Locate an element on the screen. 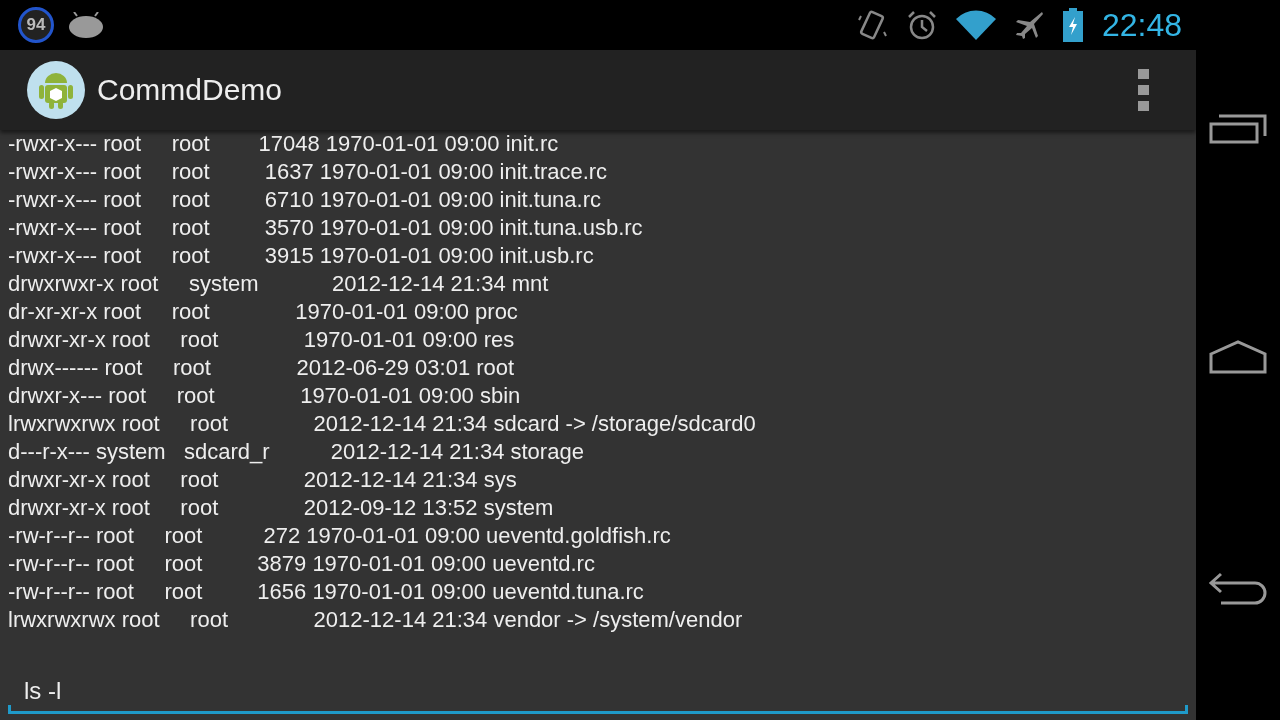 The height and width of the screenshot is (720, 1280). charging-battery-icon is located at coordinates (1072, 25).